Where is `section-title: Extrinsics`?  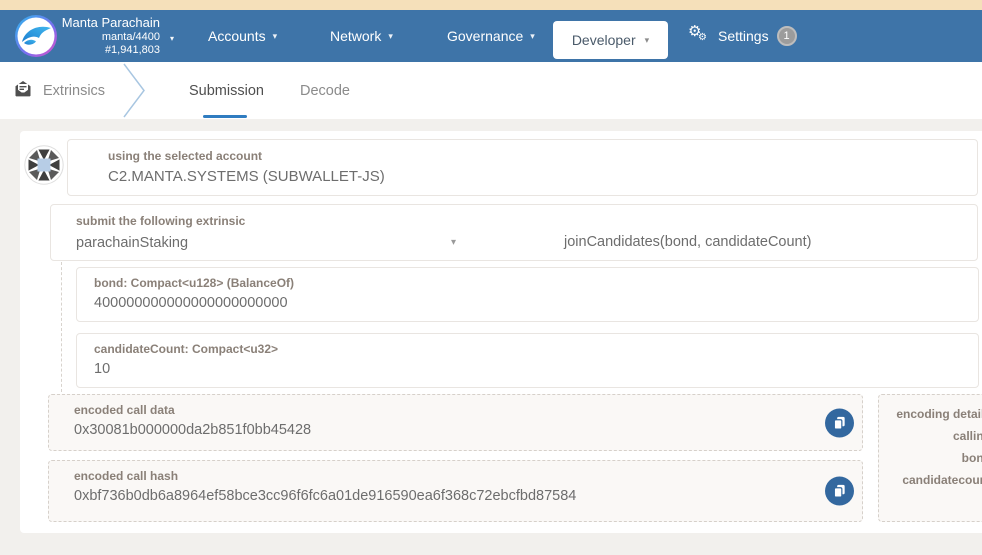 section-title: Extrinsics is located at coordinates (74, 90).